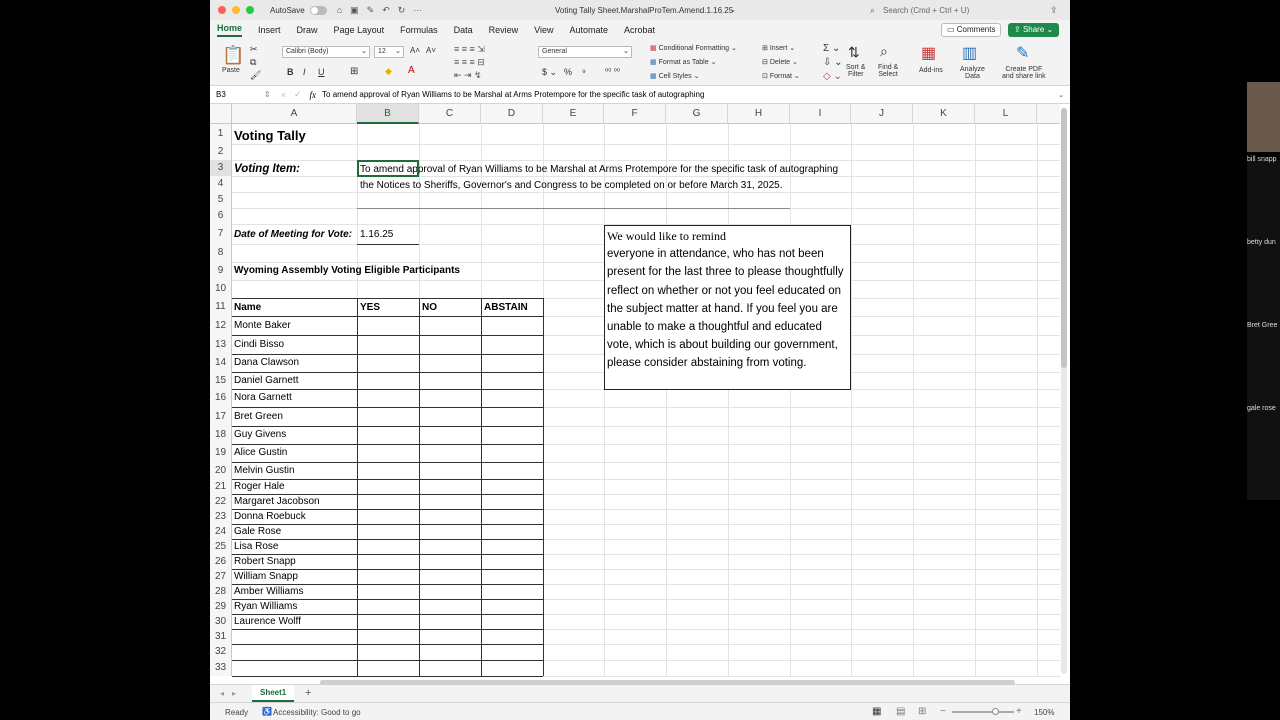  What do you see at coordinates (1061, 95) in the screenshot?
I see `expand-formula-bar-icon: ⌄` at bounding box center [1061, 95].